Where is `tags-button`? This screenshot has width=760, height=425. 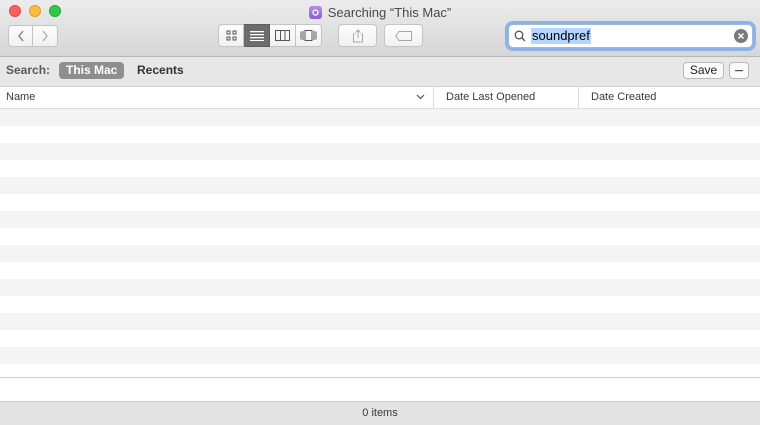 tags-button is located at coordinates (403, 35).